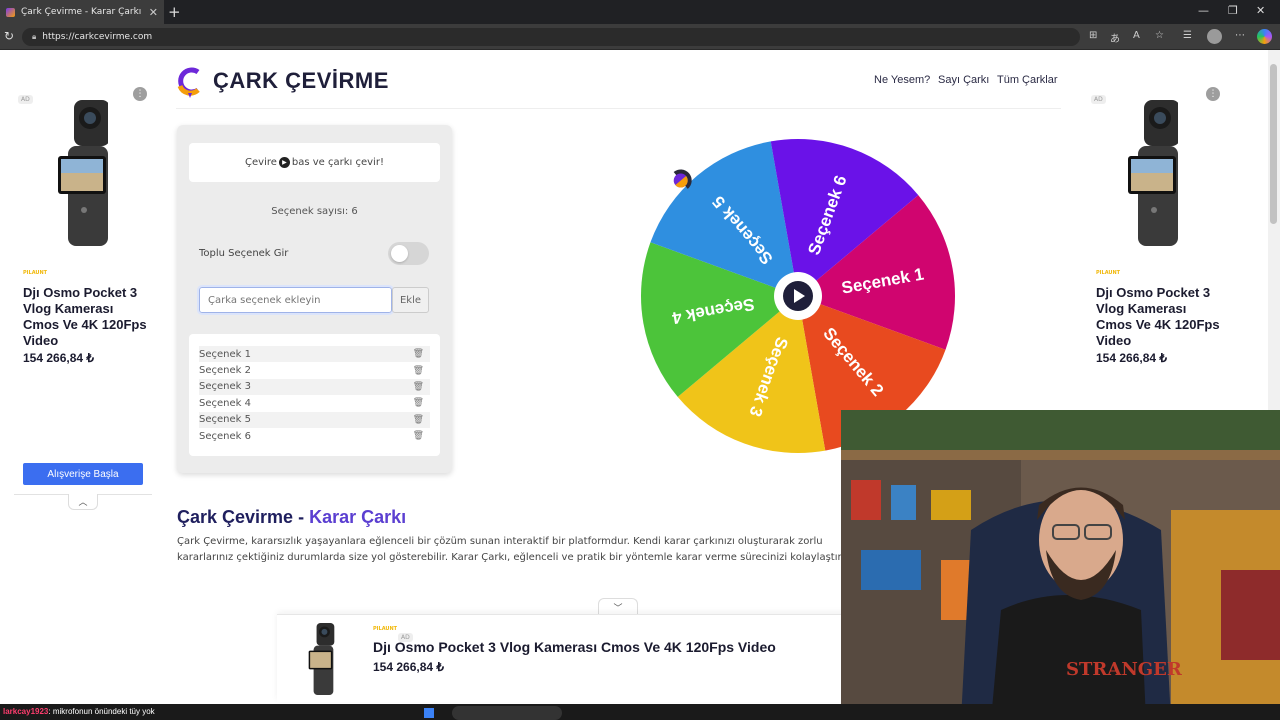 The height and width of the screenshot is (720, 1280). What do you see at coordinates (225, 436) in the screenshot?
I see `option-label: Seçenek 6` at bounding box center [225, 436].